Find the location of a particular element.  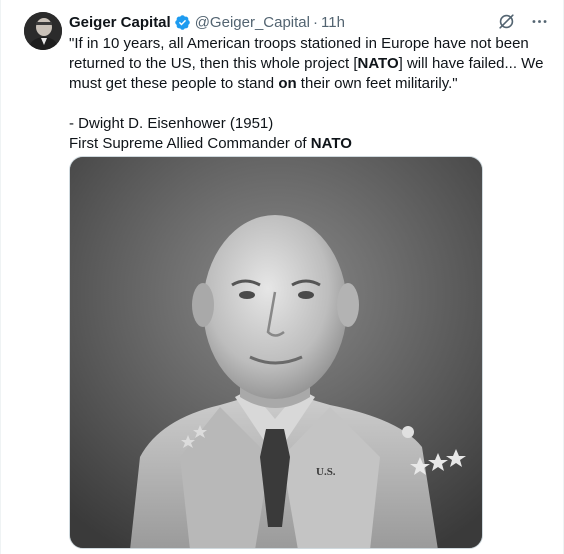

tweet-actions is located at coordinates (523, 21).